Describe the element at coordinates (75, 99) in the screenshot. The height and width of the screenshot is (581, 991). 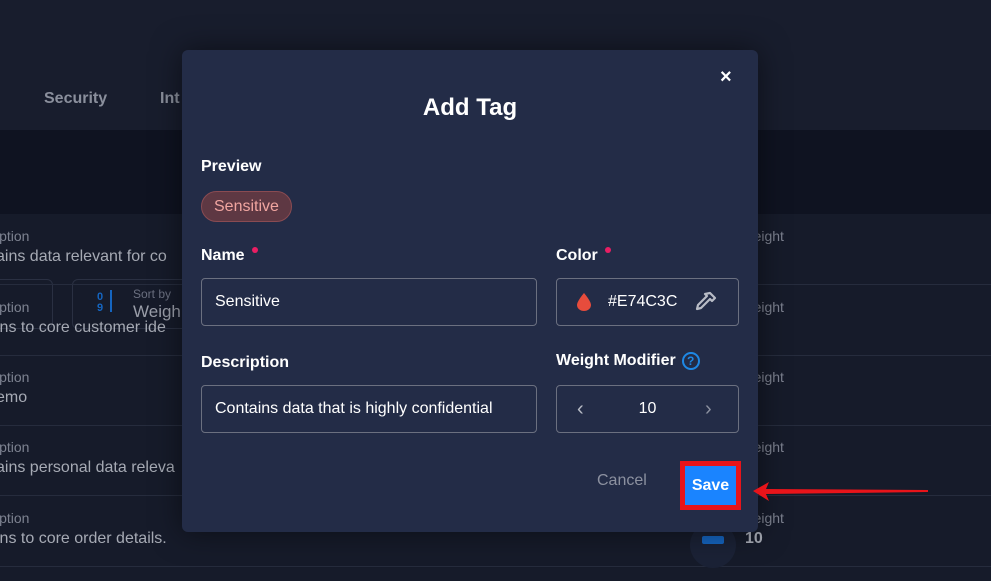
I see `tab-security: Security` at that location.